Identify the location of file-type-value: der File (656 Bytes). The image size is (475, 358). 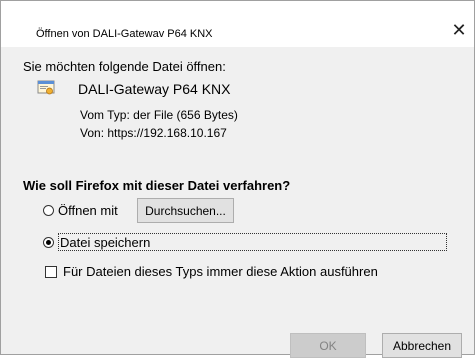
(185, 115).